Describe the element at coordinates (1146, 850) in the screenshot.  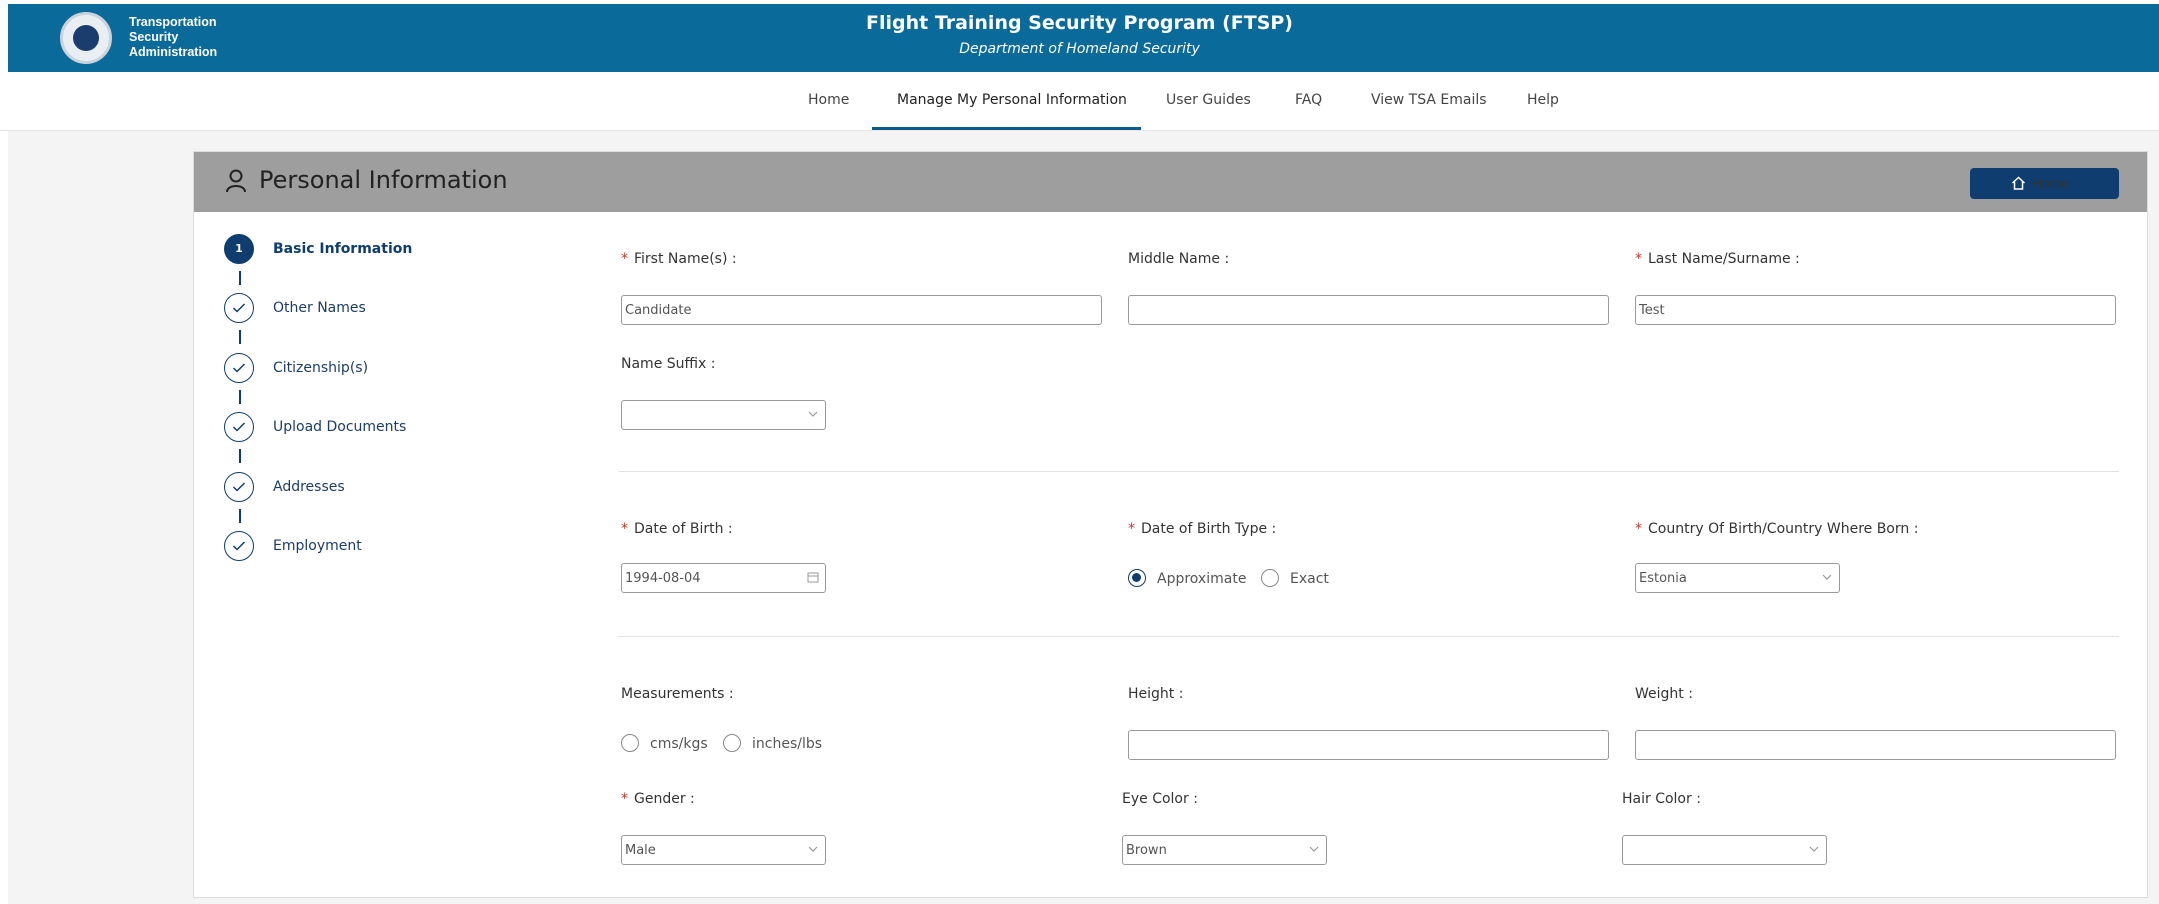
I see `eye-color-value: Brown` at that location.